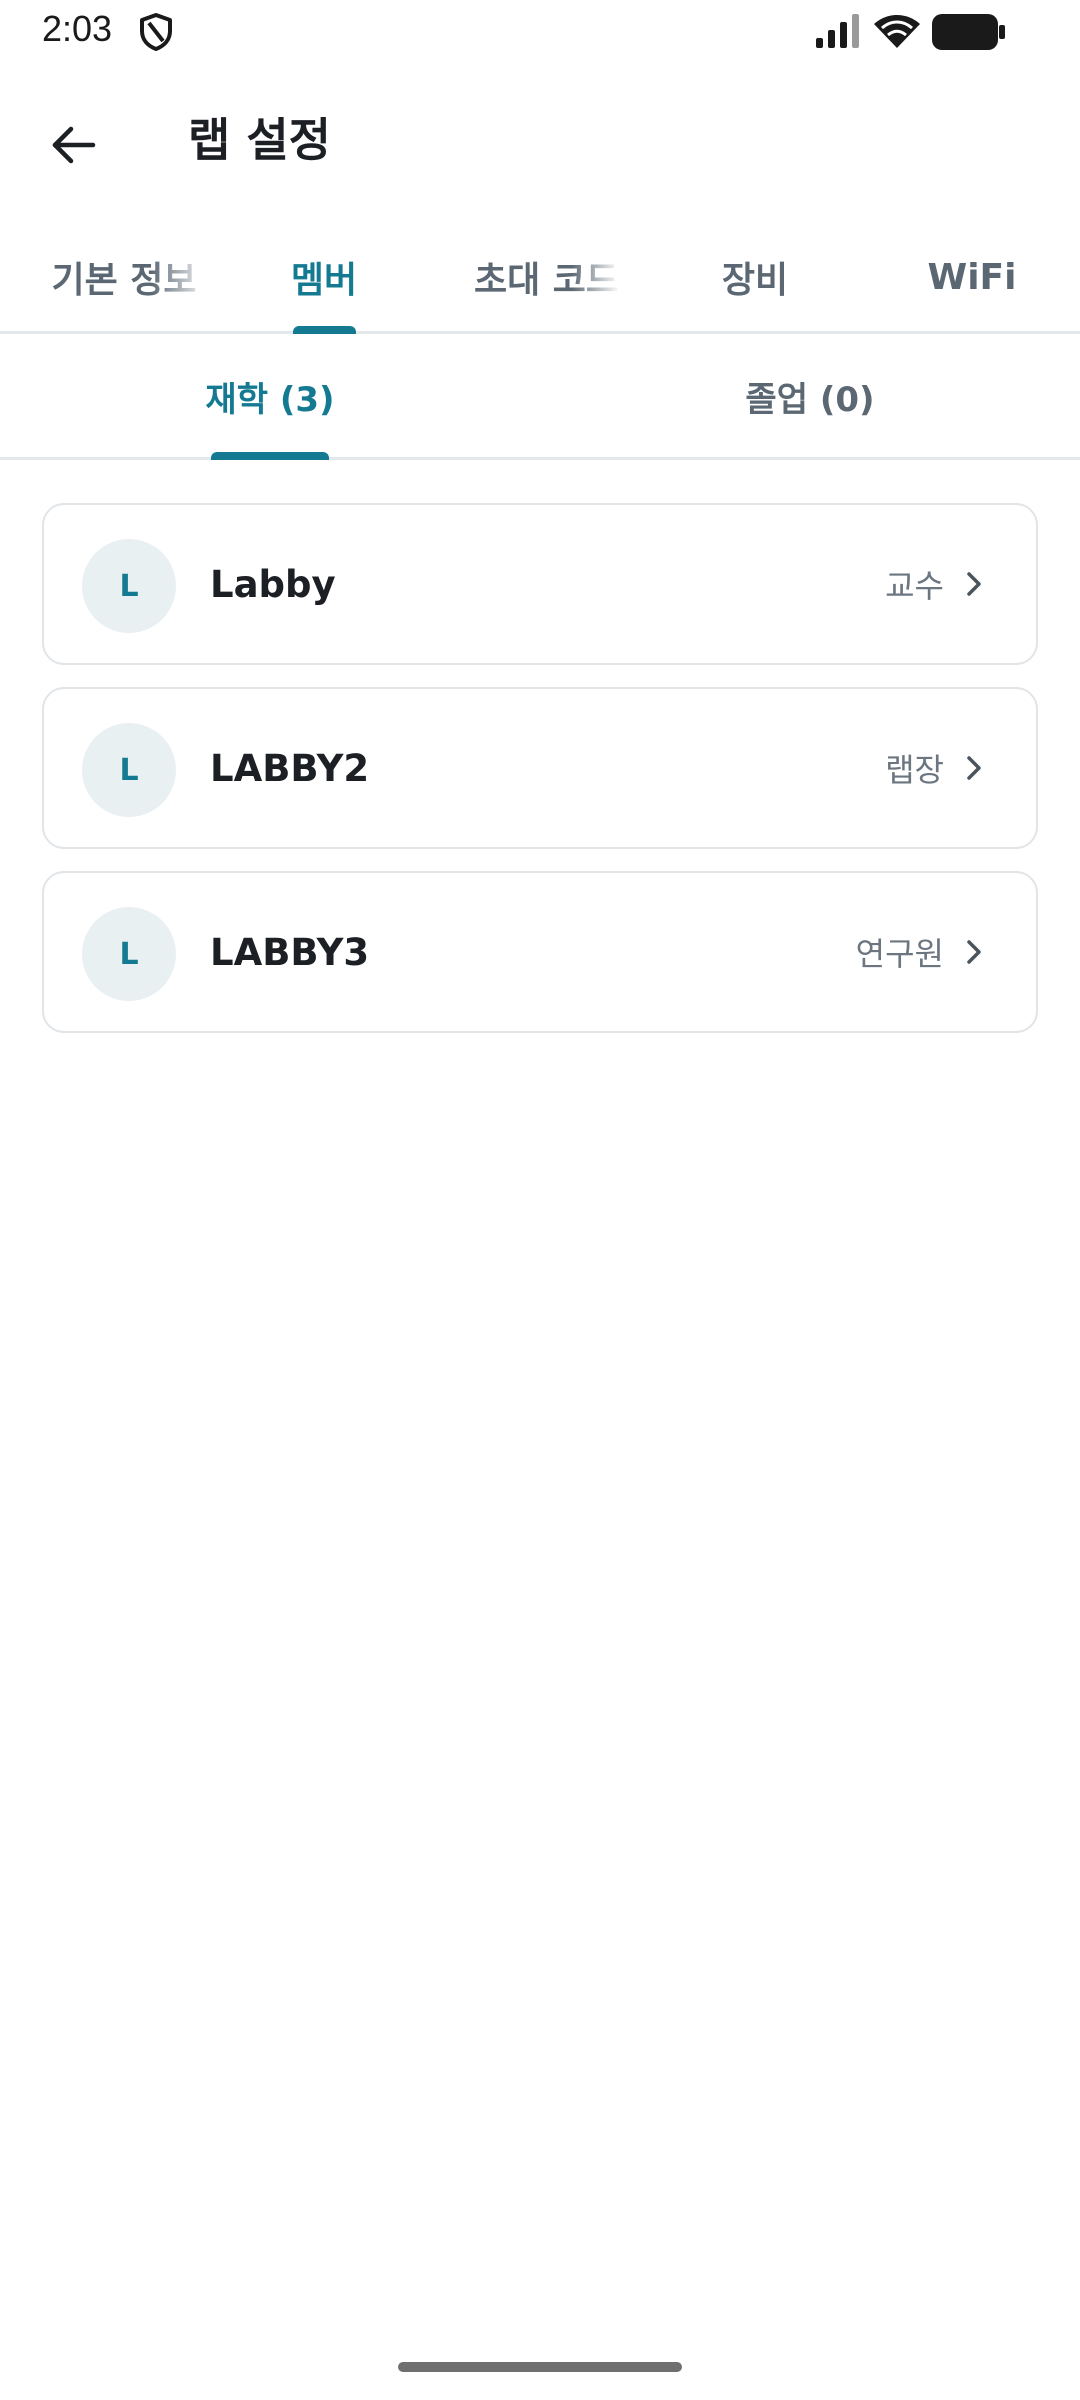 The image size is (1080, 2400). Describe the element at coordinates (540, 584) in the screenshot. I see `member-card: L Labby 교수` at that location.